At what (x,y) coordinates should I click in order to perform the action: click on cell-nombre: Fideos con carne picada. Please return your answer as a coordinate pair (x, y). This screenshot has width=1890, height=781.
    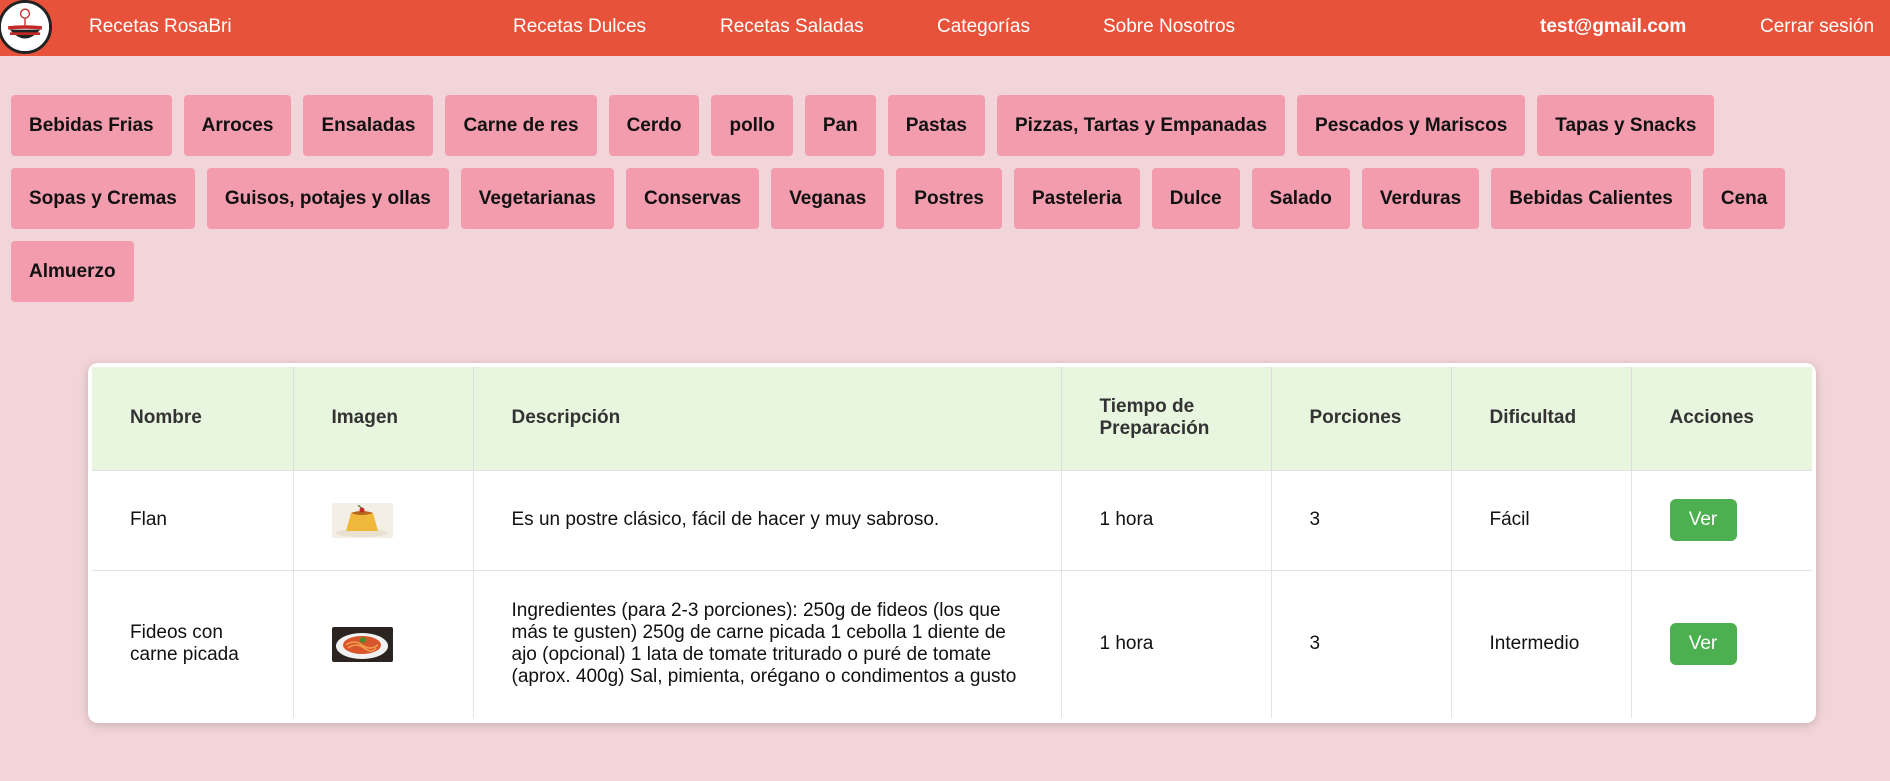
    Looking at the image, I should click on (193, 643).